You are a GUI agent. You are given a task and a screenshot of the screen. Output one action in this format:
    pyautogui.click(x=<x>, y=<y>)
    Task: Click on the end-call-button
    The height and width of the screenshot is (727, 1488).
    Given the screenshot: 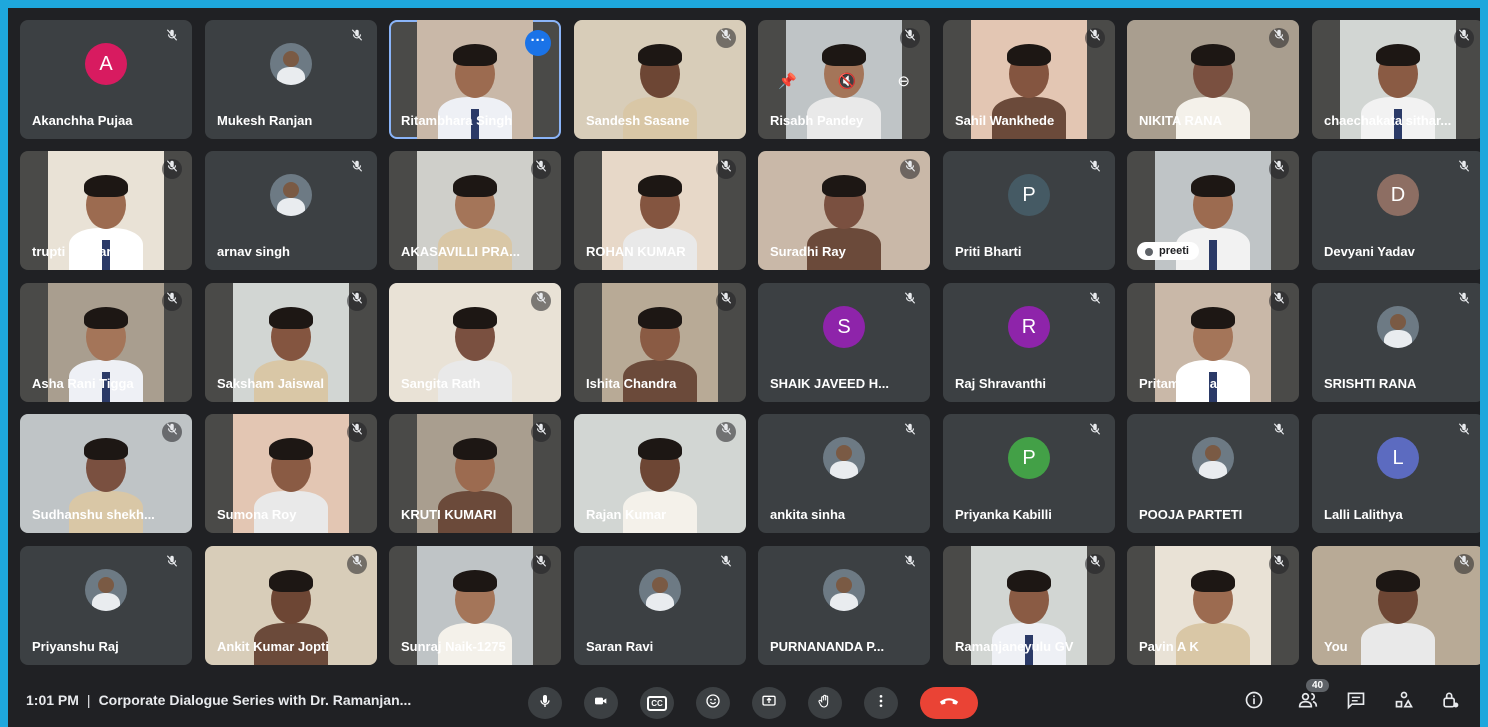 What is the action you would take?
    pyautogui.click(x=949, y=703)
    